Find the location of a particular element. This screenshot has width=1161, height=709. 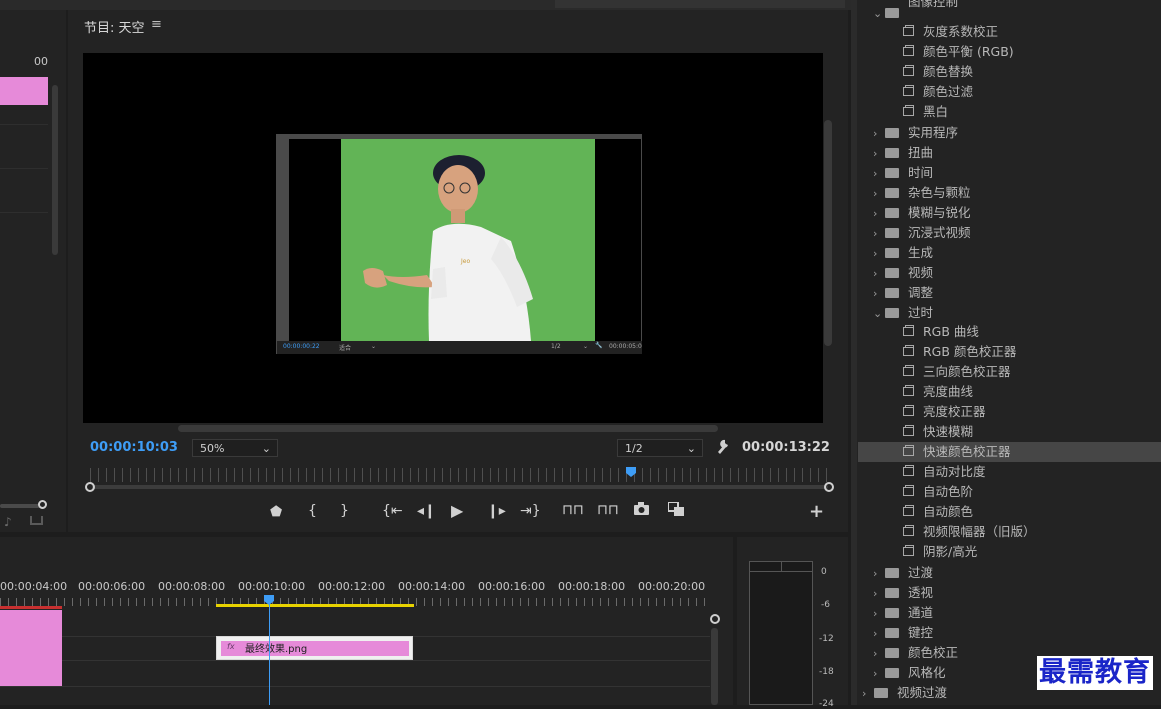

mark-out-button: } is located at coordinates (344, 511).